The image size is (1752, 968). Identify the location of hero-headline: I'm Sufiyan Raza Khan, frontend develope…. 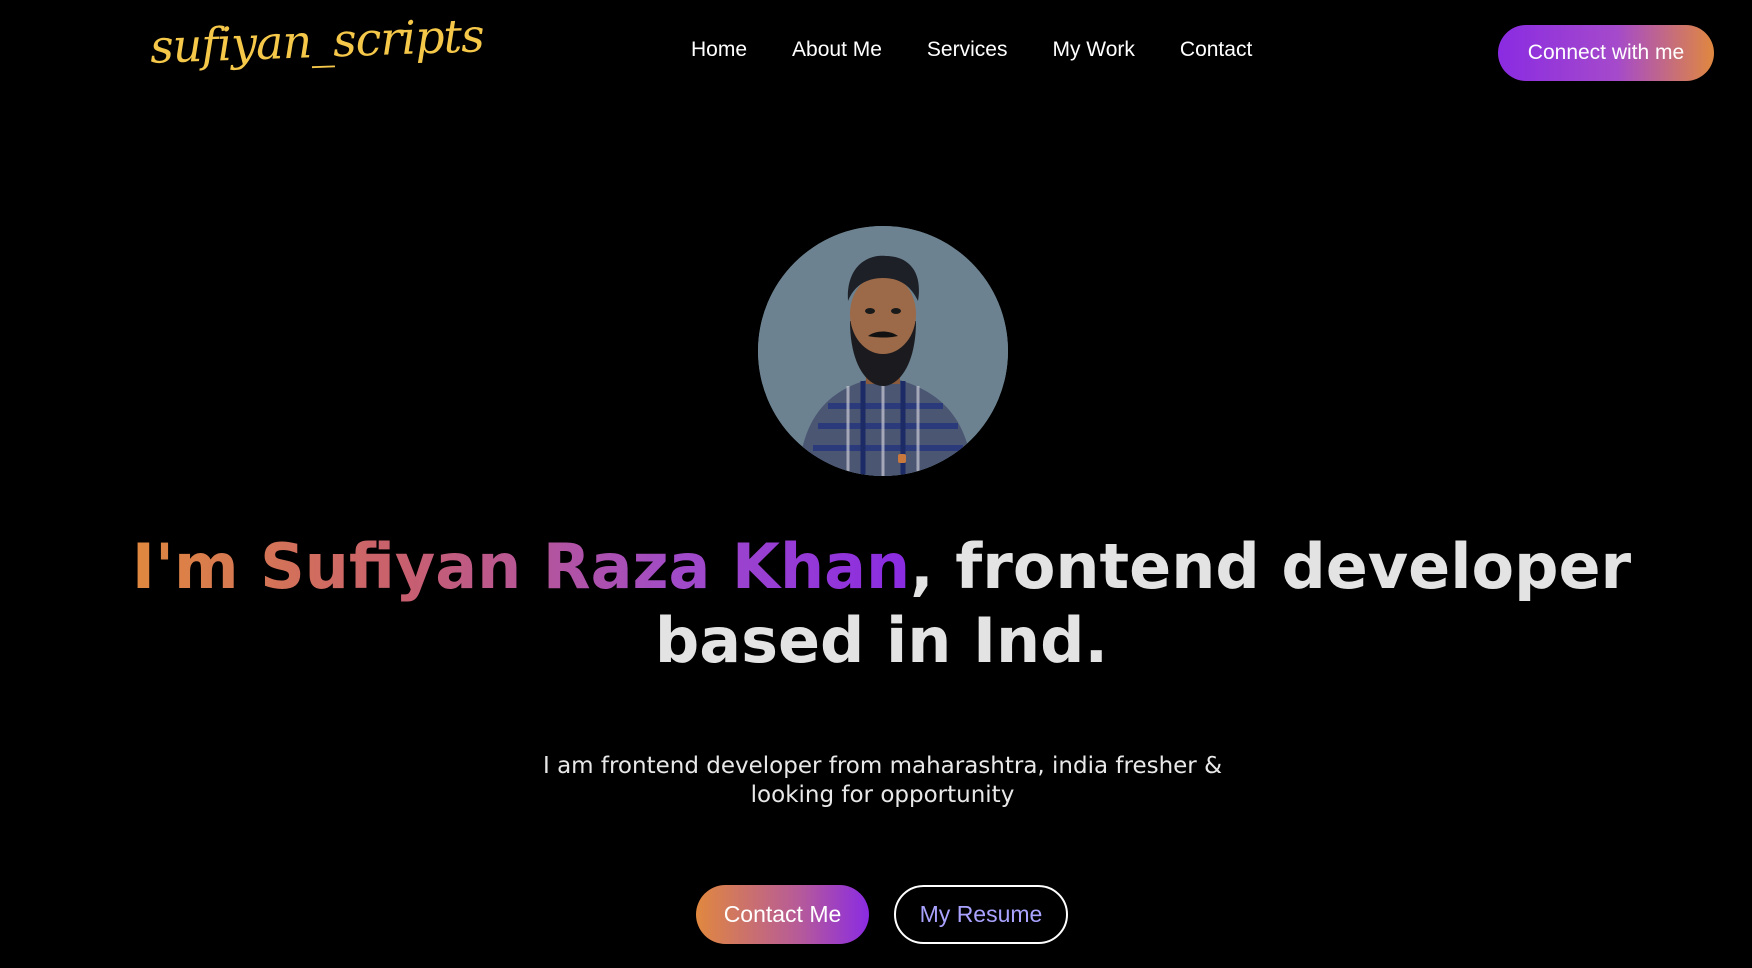
(881, 604).